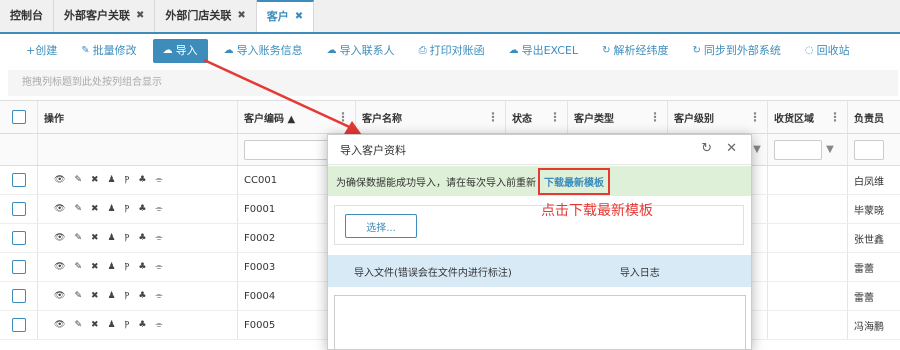 Image resolution: width=900 pixels, height=350 pixels. Describe the element at coordinates (869, 149) in the screenshot. I see `filter-input-owner` at that location.